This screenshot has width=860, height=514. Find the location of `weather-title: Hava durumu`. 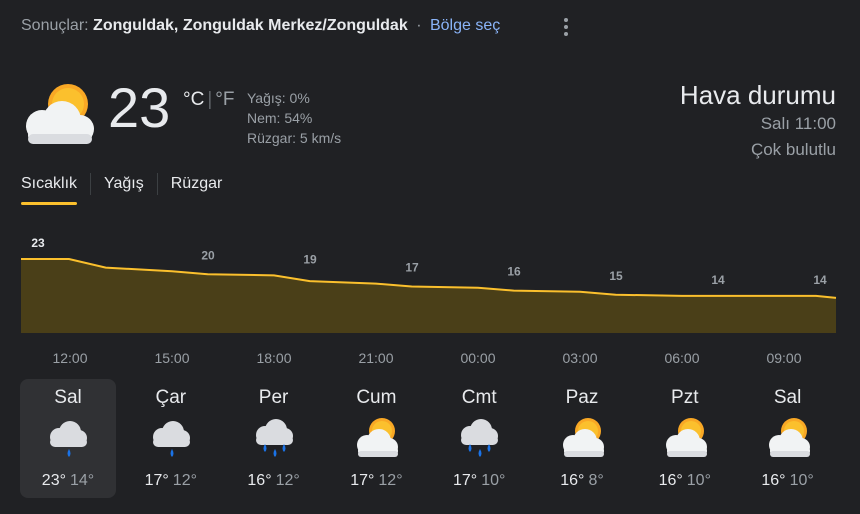

weather-title: Hava durumu is located at coordinates (757, 95).